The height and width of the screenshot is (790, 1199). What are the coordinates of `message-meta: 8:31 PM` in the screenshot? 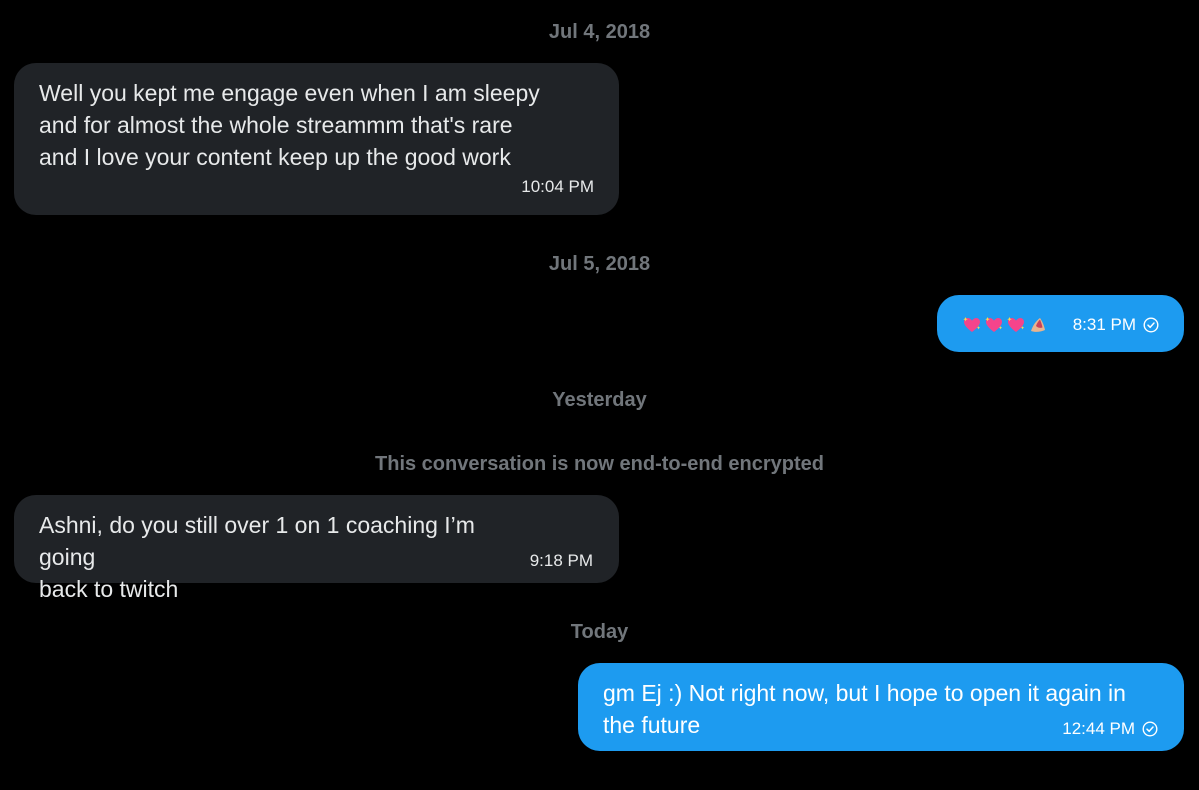 It's located at (1116, 325).